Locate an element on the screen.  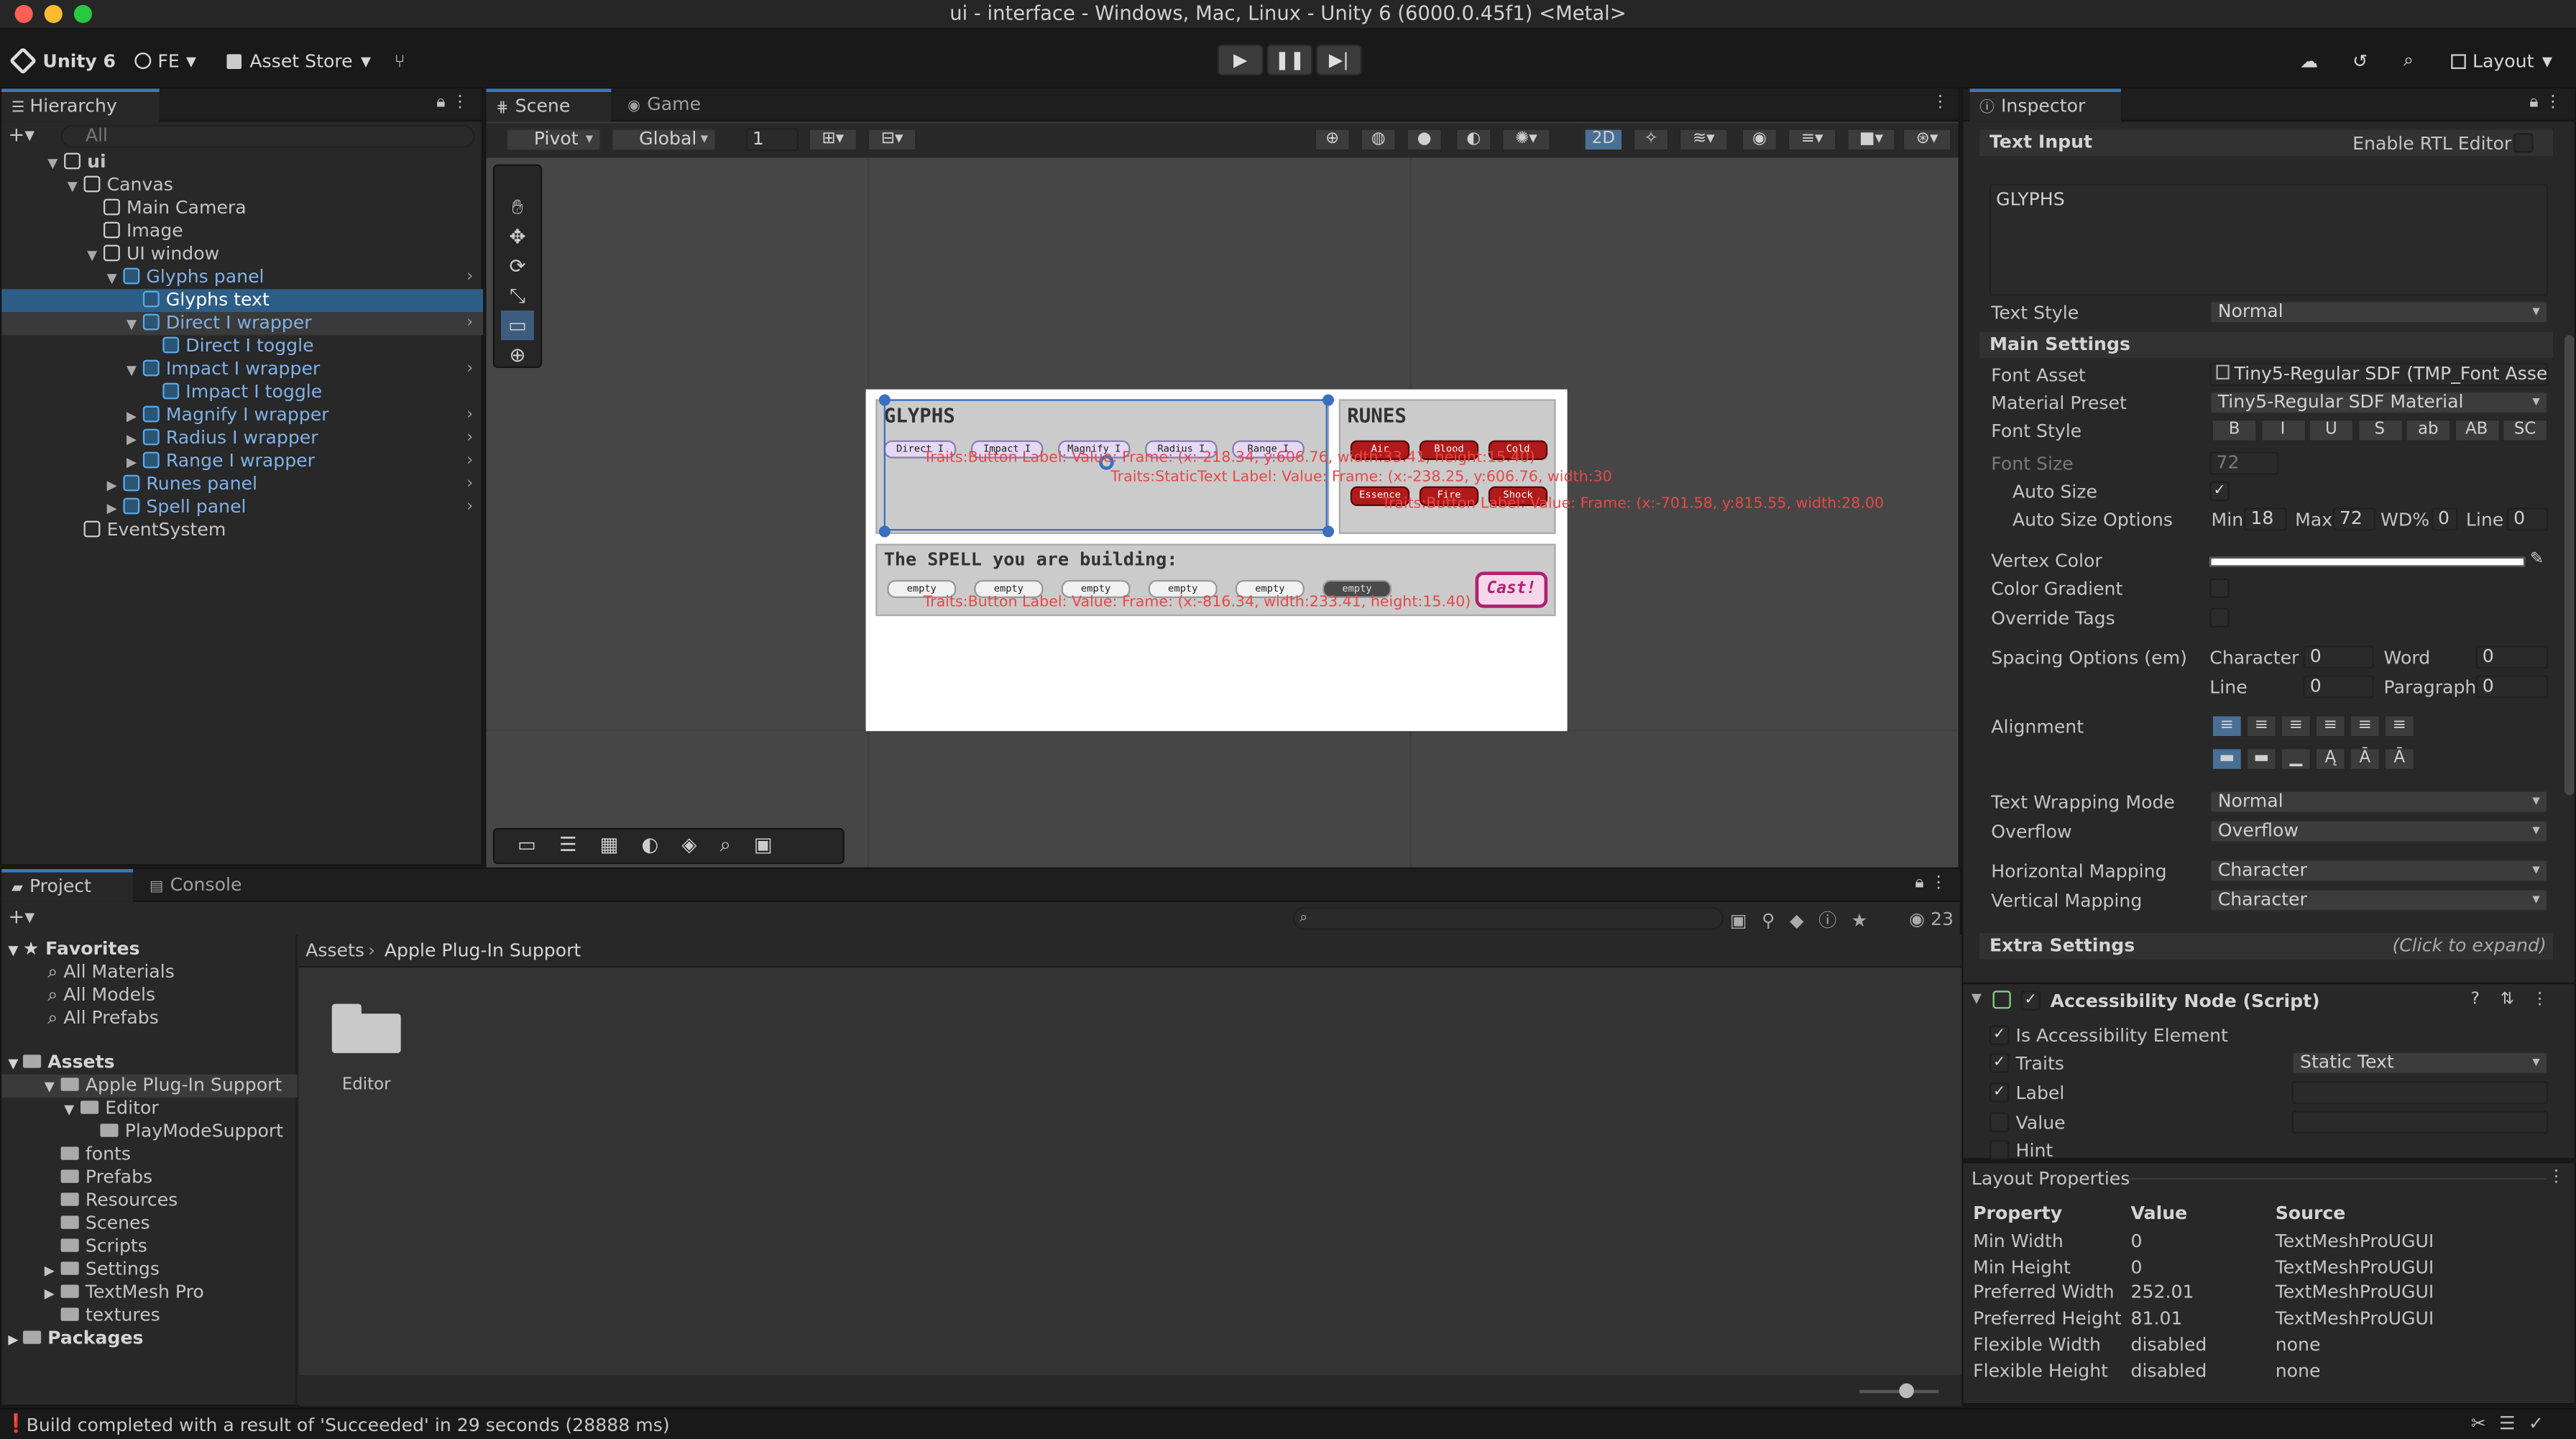
extra-settings-header: Extra Settings (Click to expand) is located at coordinates (2266, 947).